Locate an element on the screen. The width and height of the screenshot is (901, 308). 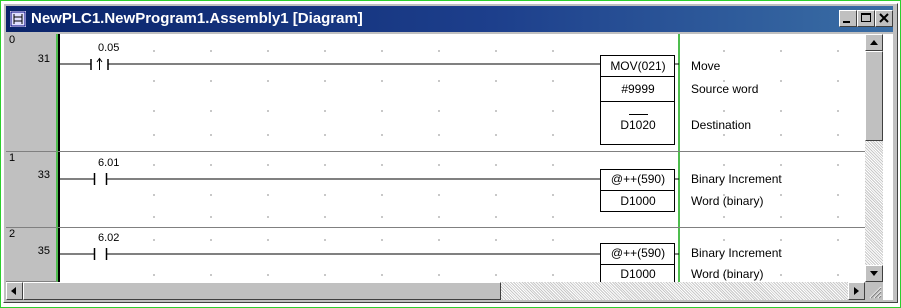
vertical-scrollbar is located at coordinates (874, 158).